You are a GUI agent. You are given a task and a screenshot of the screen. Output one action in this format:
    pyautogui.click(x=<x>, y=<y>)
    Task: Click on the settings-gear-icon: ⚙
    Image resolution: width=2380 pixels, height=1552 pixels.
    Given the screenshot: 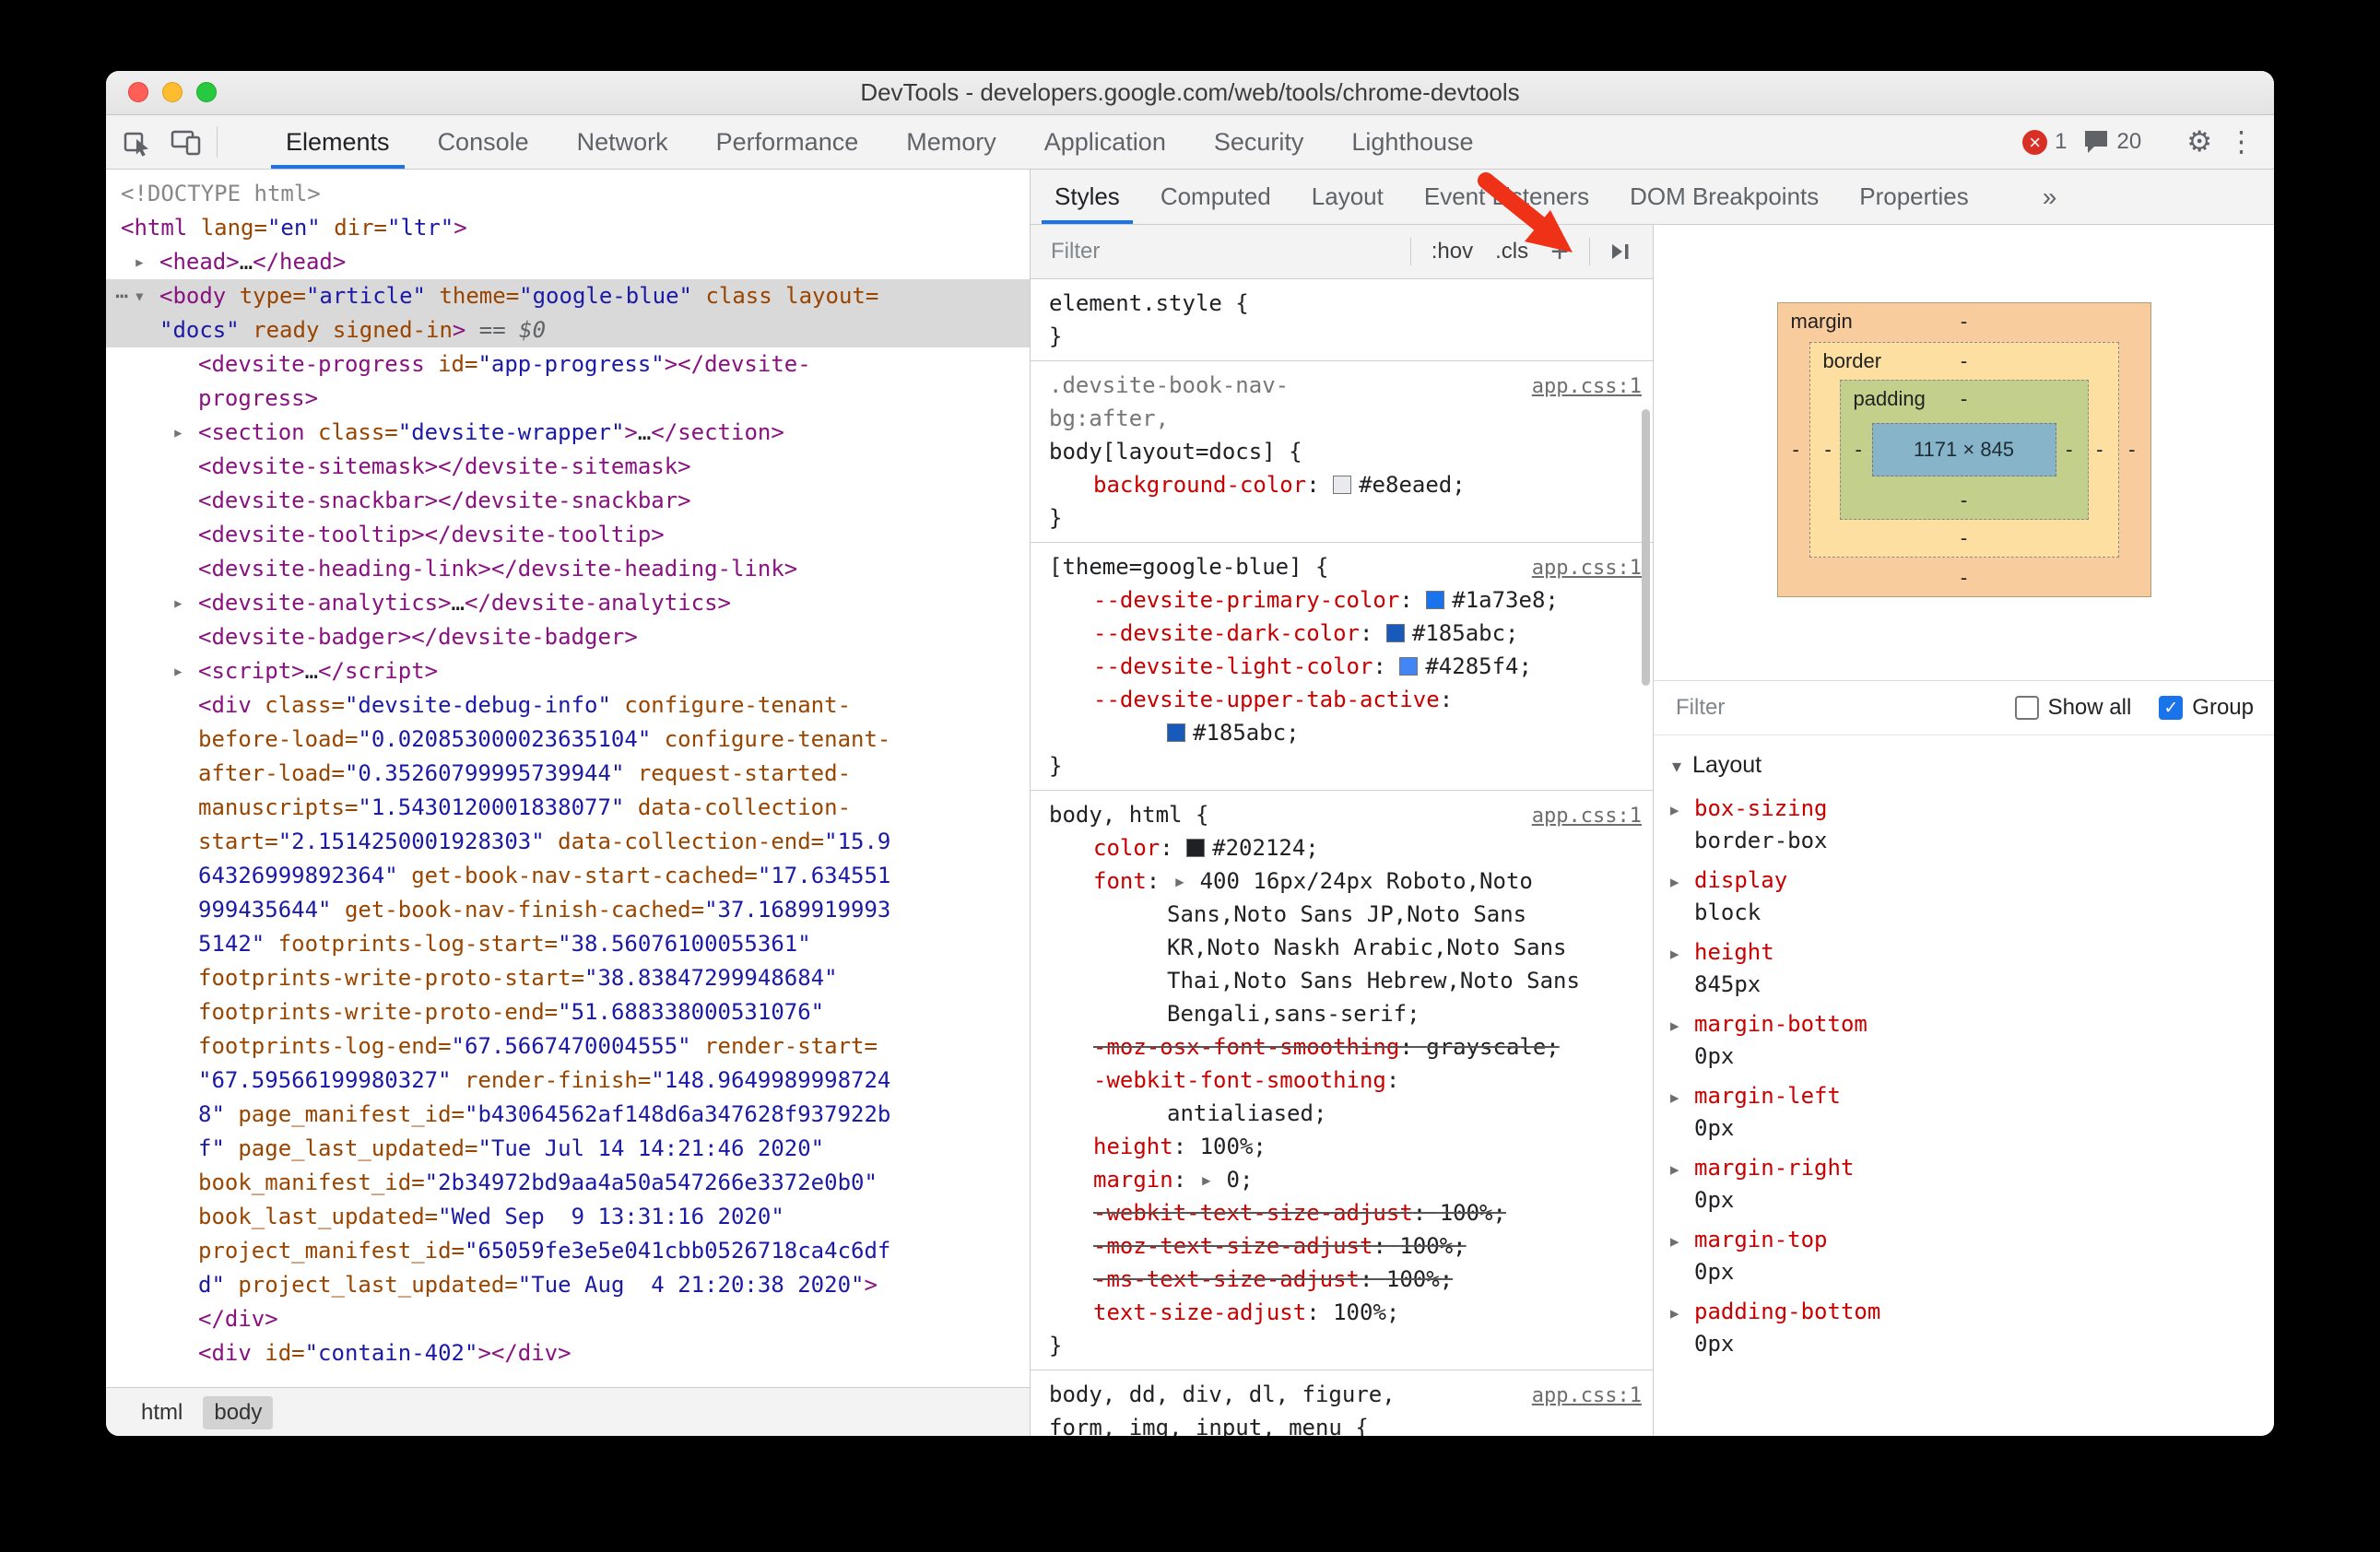 What is the action you would take?
    pyautogui.click(x=2199, y=142)
    